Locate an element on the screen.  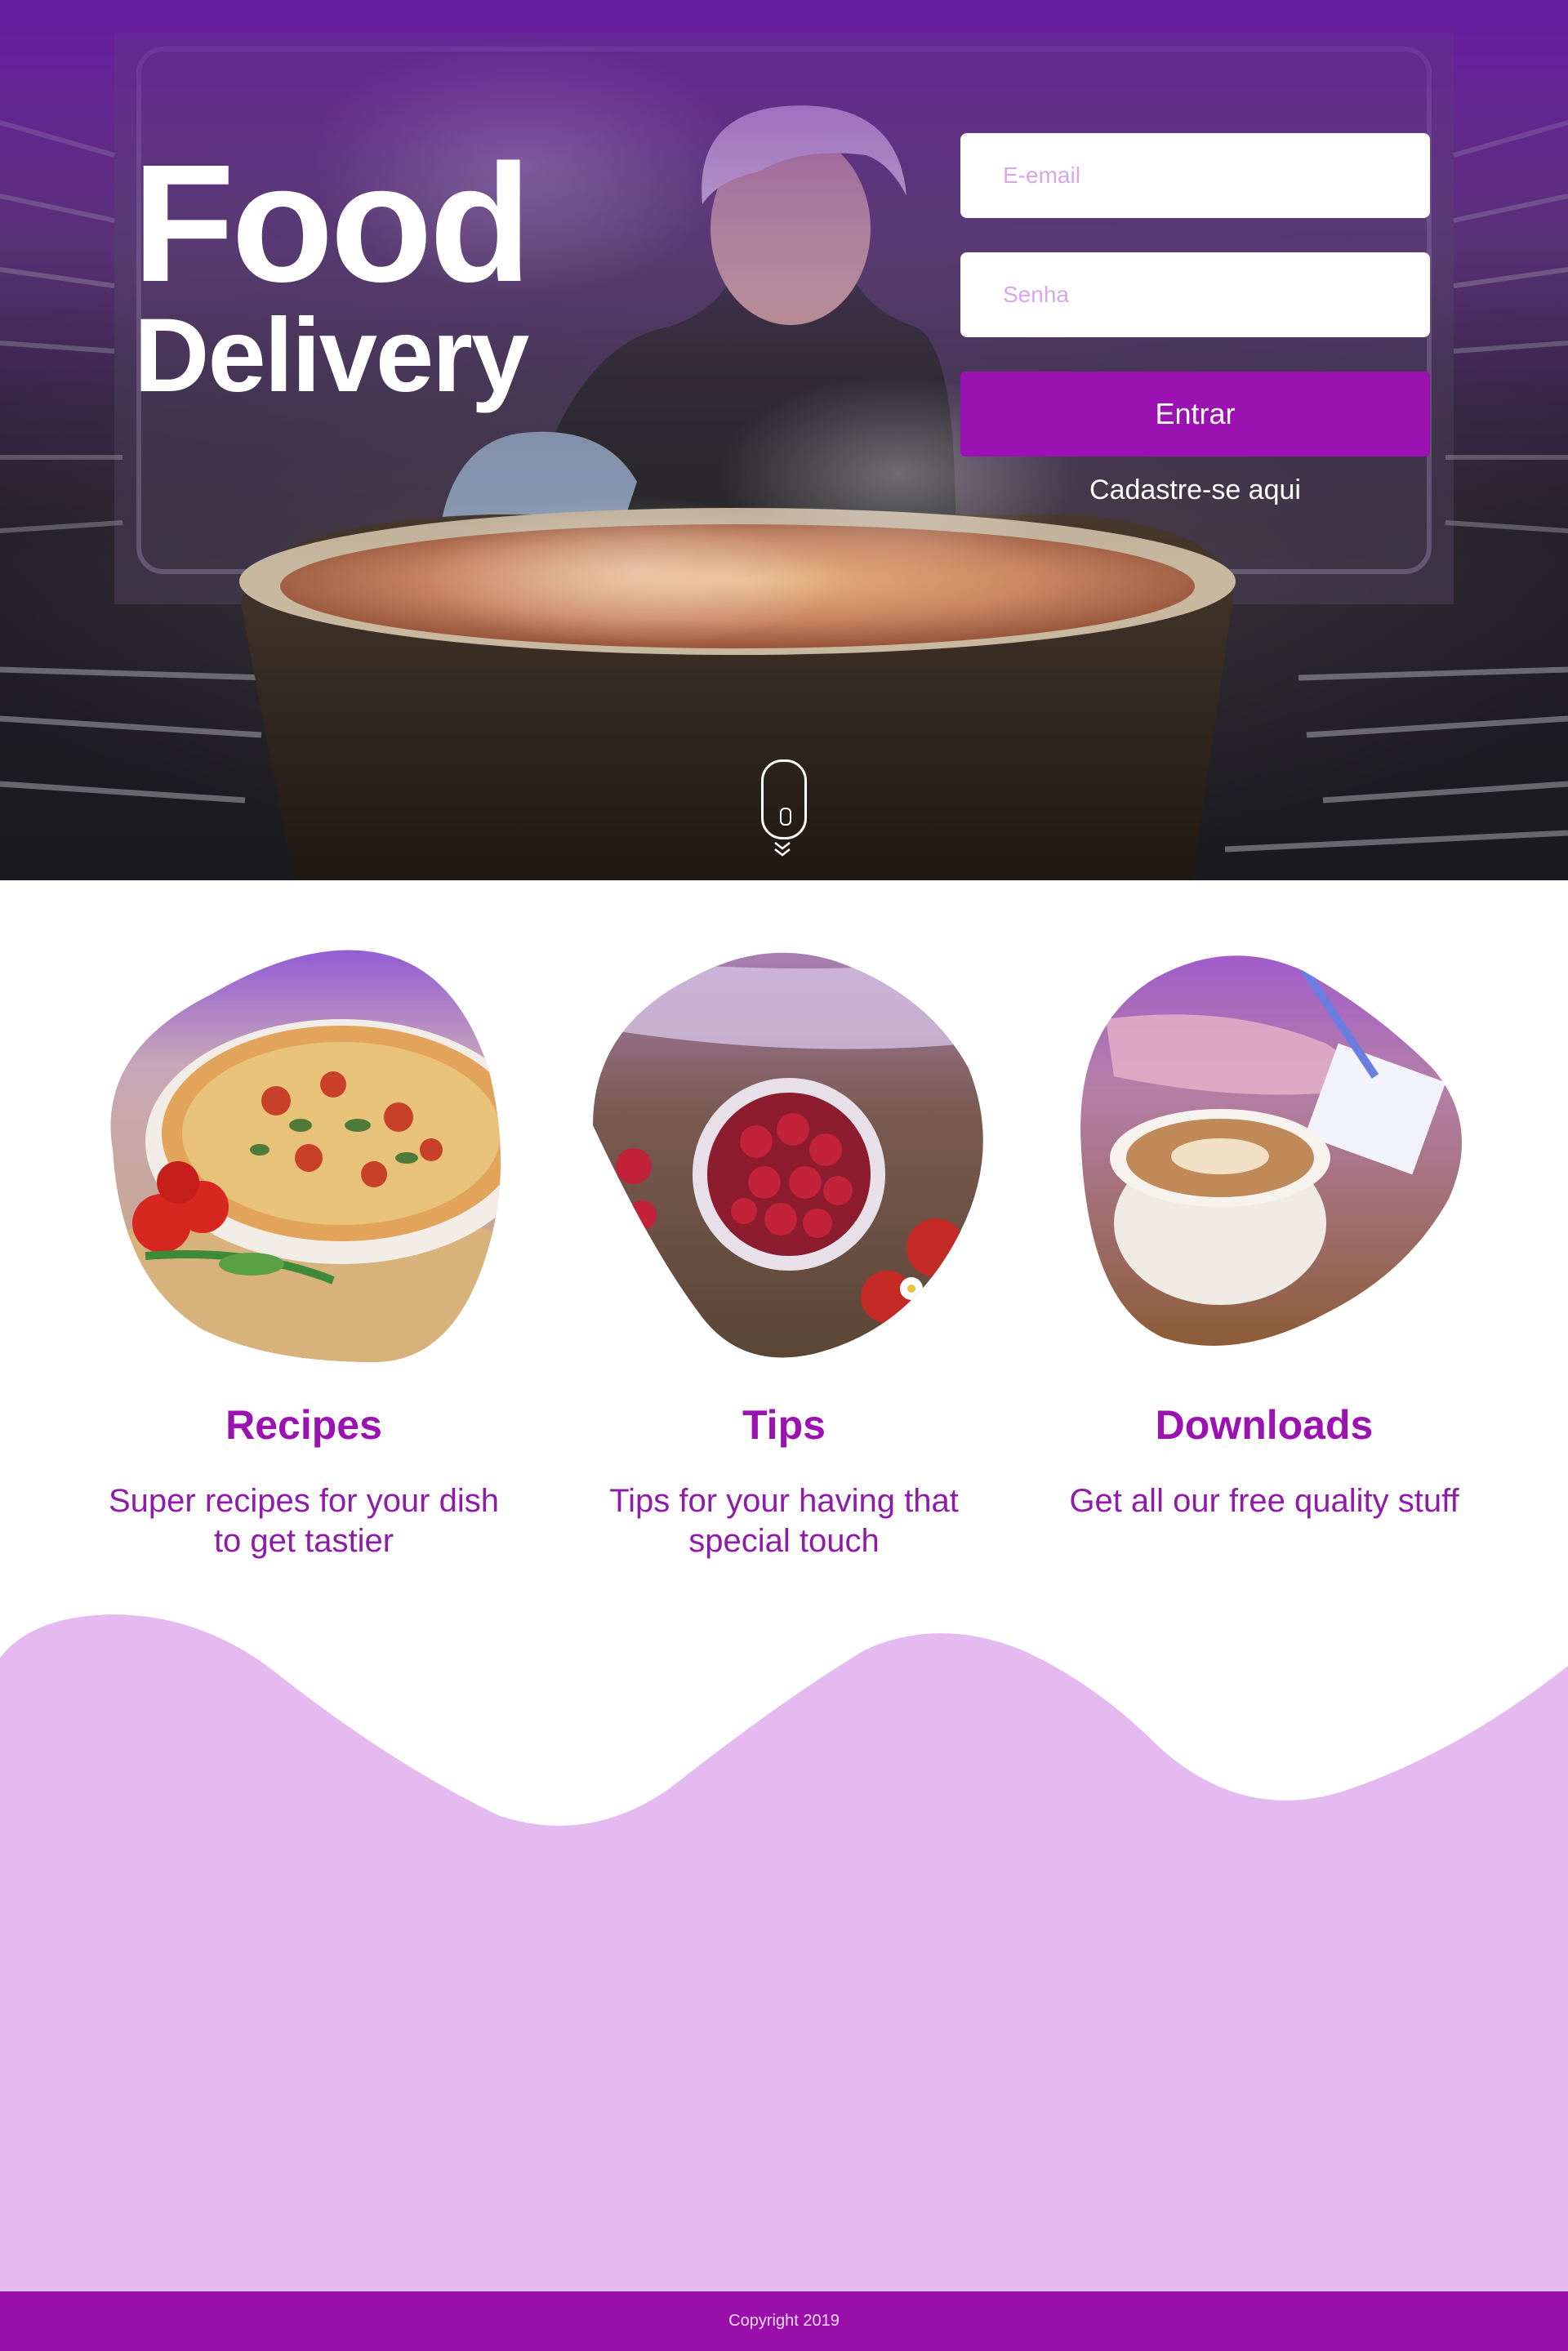
hero-title-food: Food is located at coordinates (332, 224).